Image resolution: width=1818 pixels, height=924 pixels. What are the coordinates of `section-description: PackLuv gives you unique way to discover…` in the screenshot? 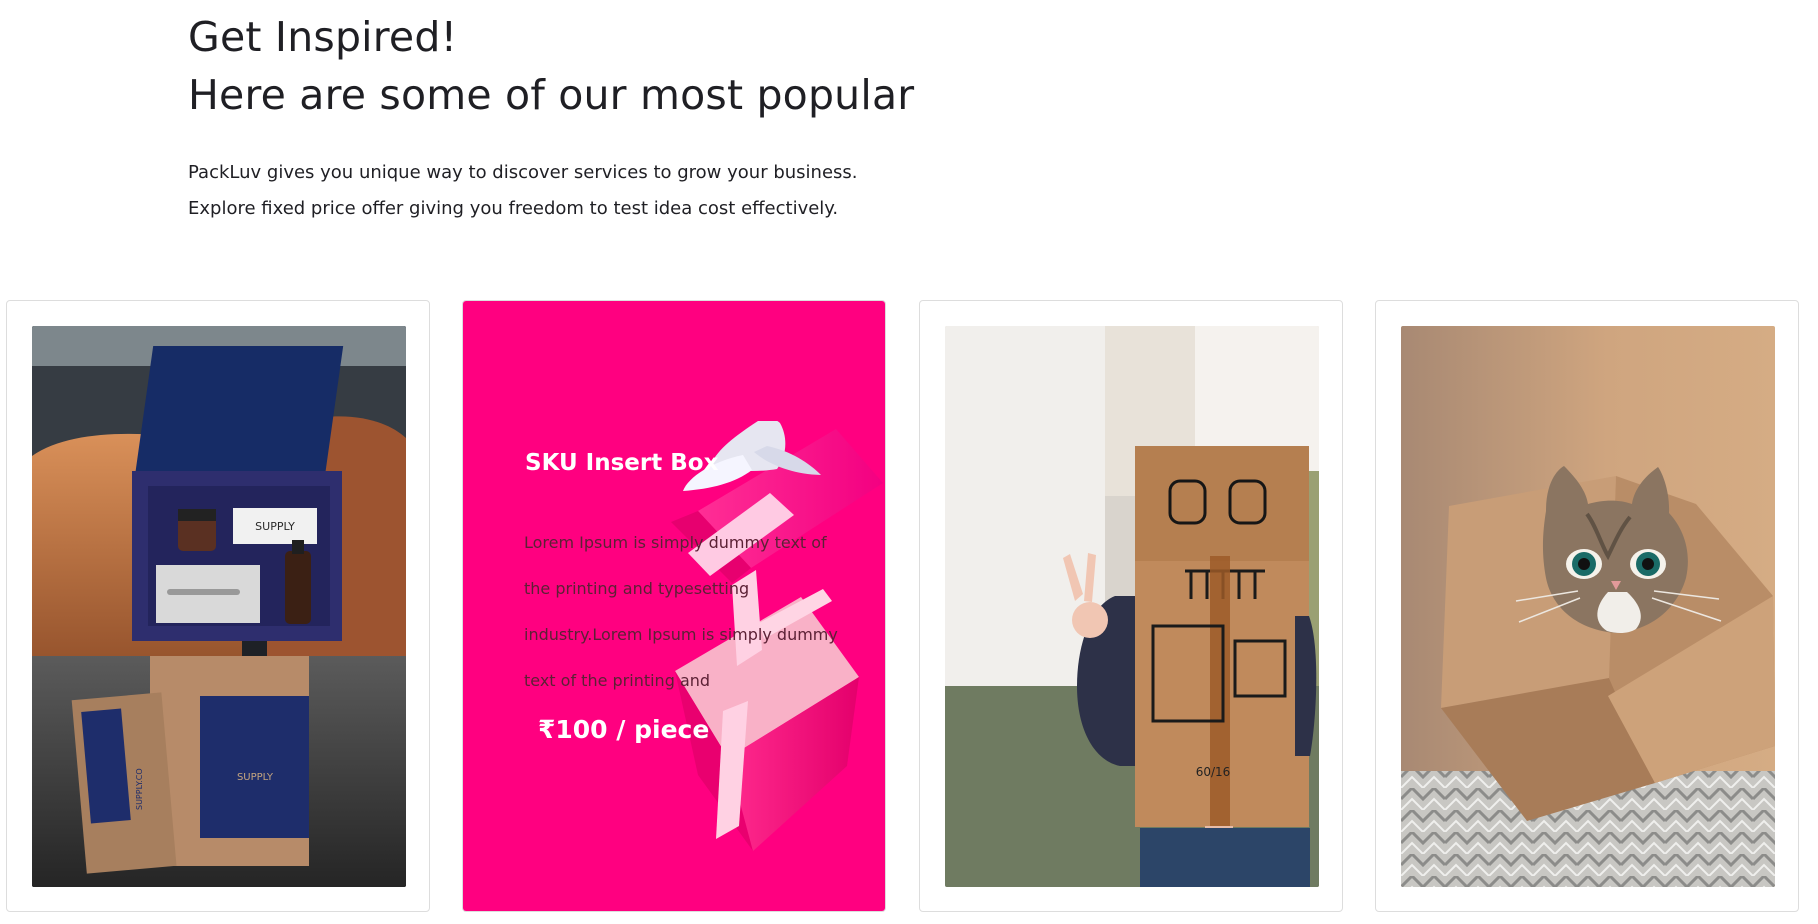 It's located at (523, 191).